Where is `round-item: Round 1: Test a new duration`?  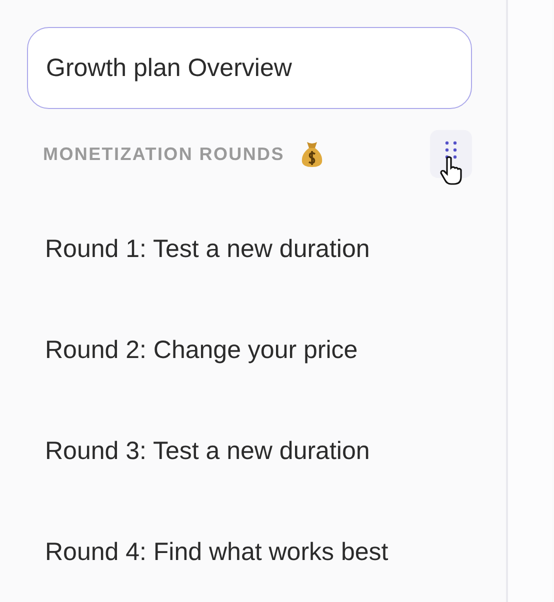
round-item: Round 1: Test a new duration is located at coordinates (198, 249).